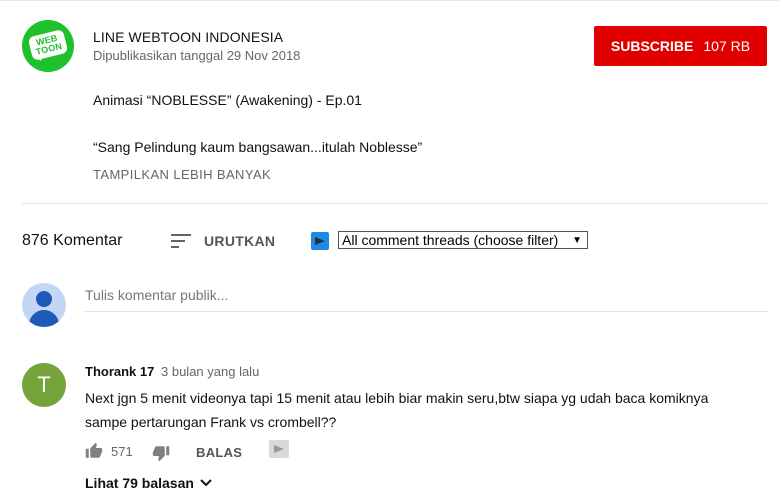 Image resolution: width=779 pixels, height=493 pixels. Describe the element at coordinates (652, 46) in the screenshot. I see `subscribe-label: SUBSCRIBE` at that location.